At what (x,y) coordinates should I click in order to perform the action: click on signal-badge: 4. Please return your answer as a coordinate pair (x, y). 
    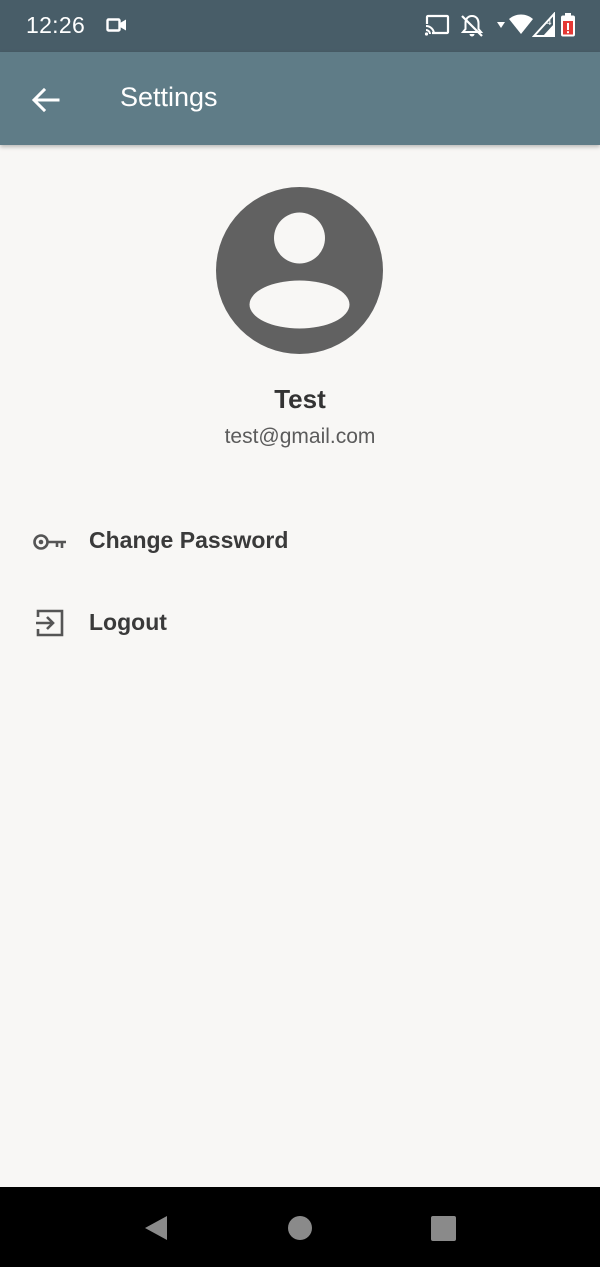
    Looking at the image, I should click on (549, 23).